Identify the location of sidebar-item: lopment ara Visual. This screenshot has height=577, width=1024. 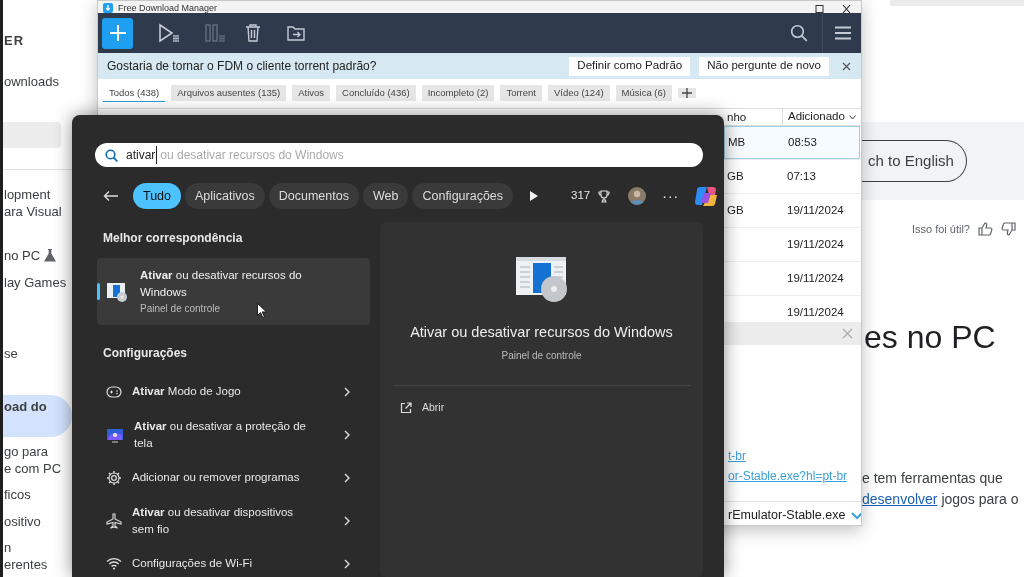
(37, 203).